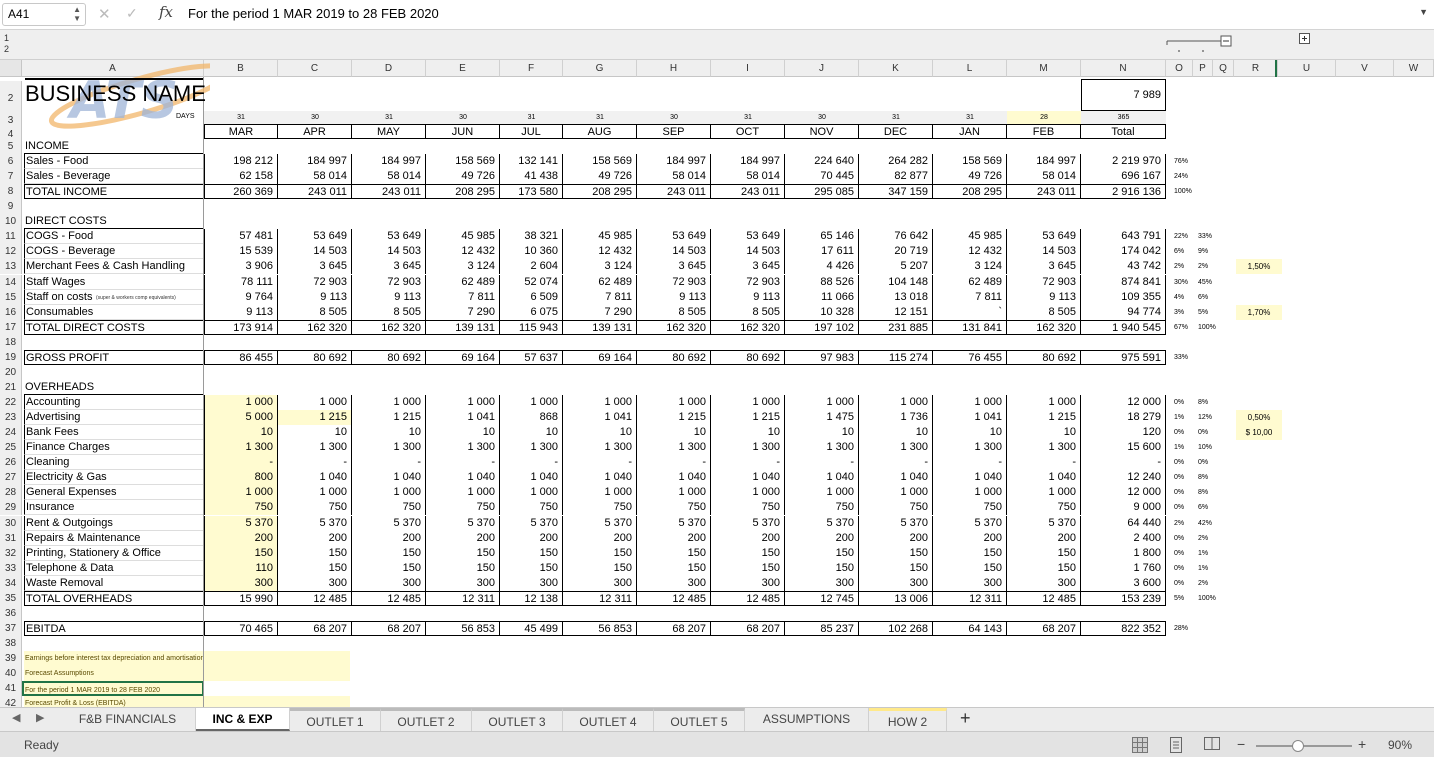 The height and width of the screenshot is (757, 1434). I want to click on cell-b7: 62 158, so click(241, 176).